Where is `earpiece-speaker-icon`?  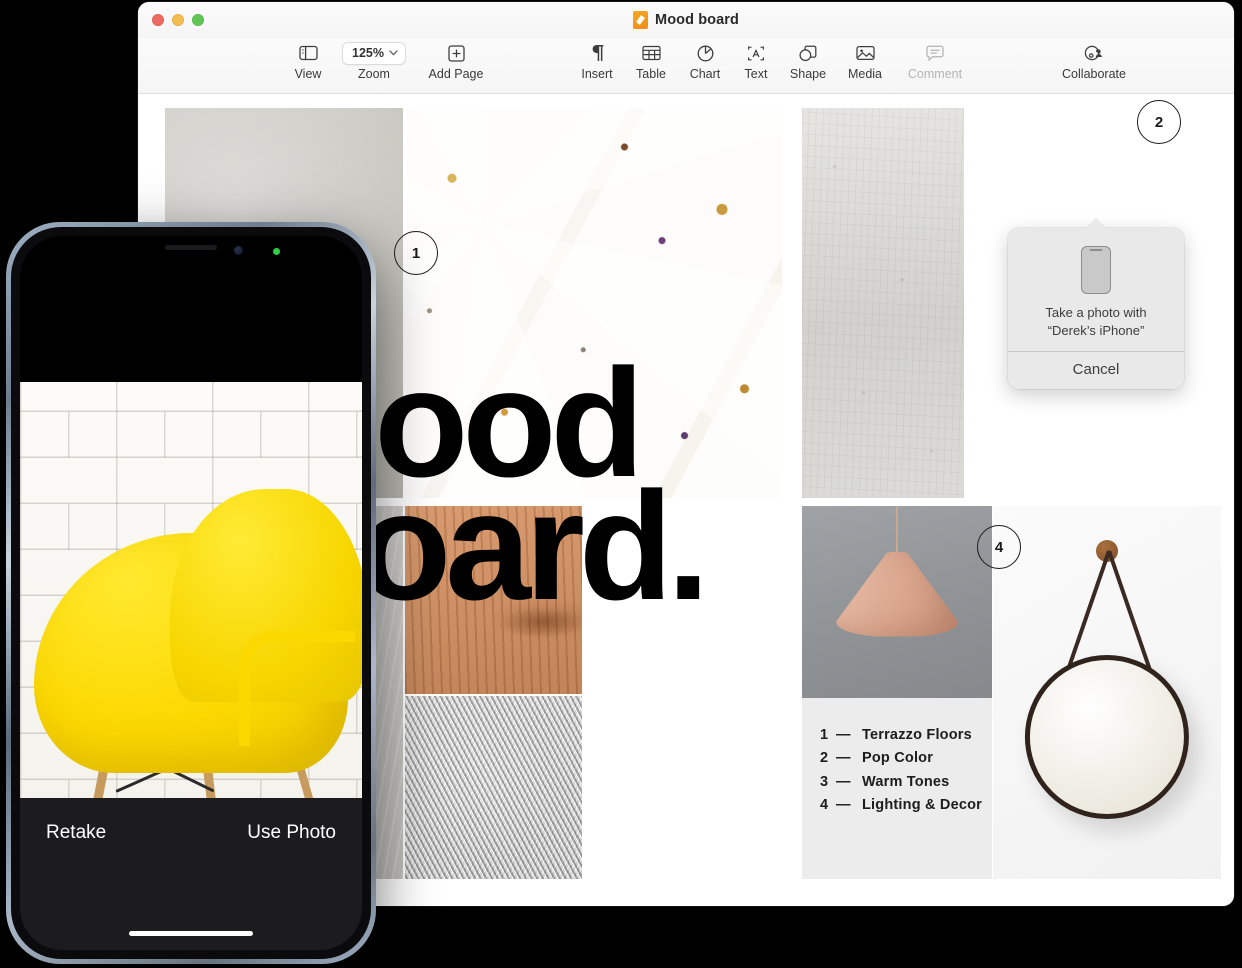
earpiece-speaker-icon is located at coordinates (191, 247).